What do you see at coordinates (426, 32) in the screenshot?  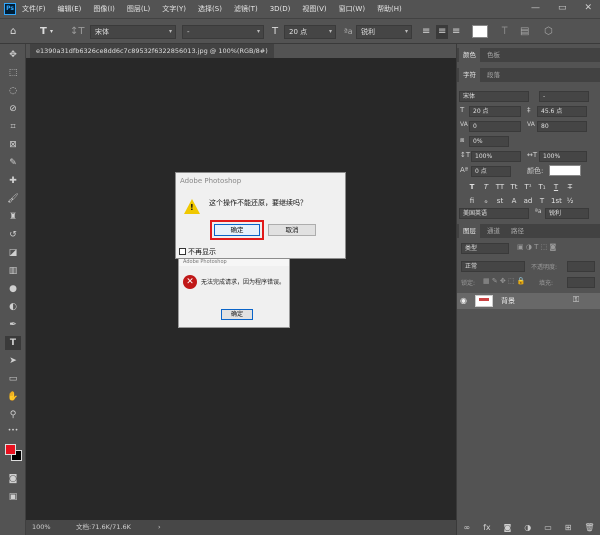 I see `align-left-icon: ≡` at bounding box center [426, 32].